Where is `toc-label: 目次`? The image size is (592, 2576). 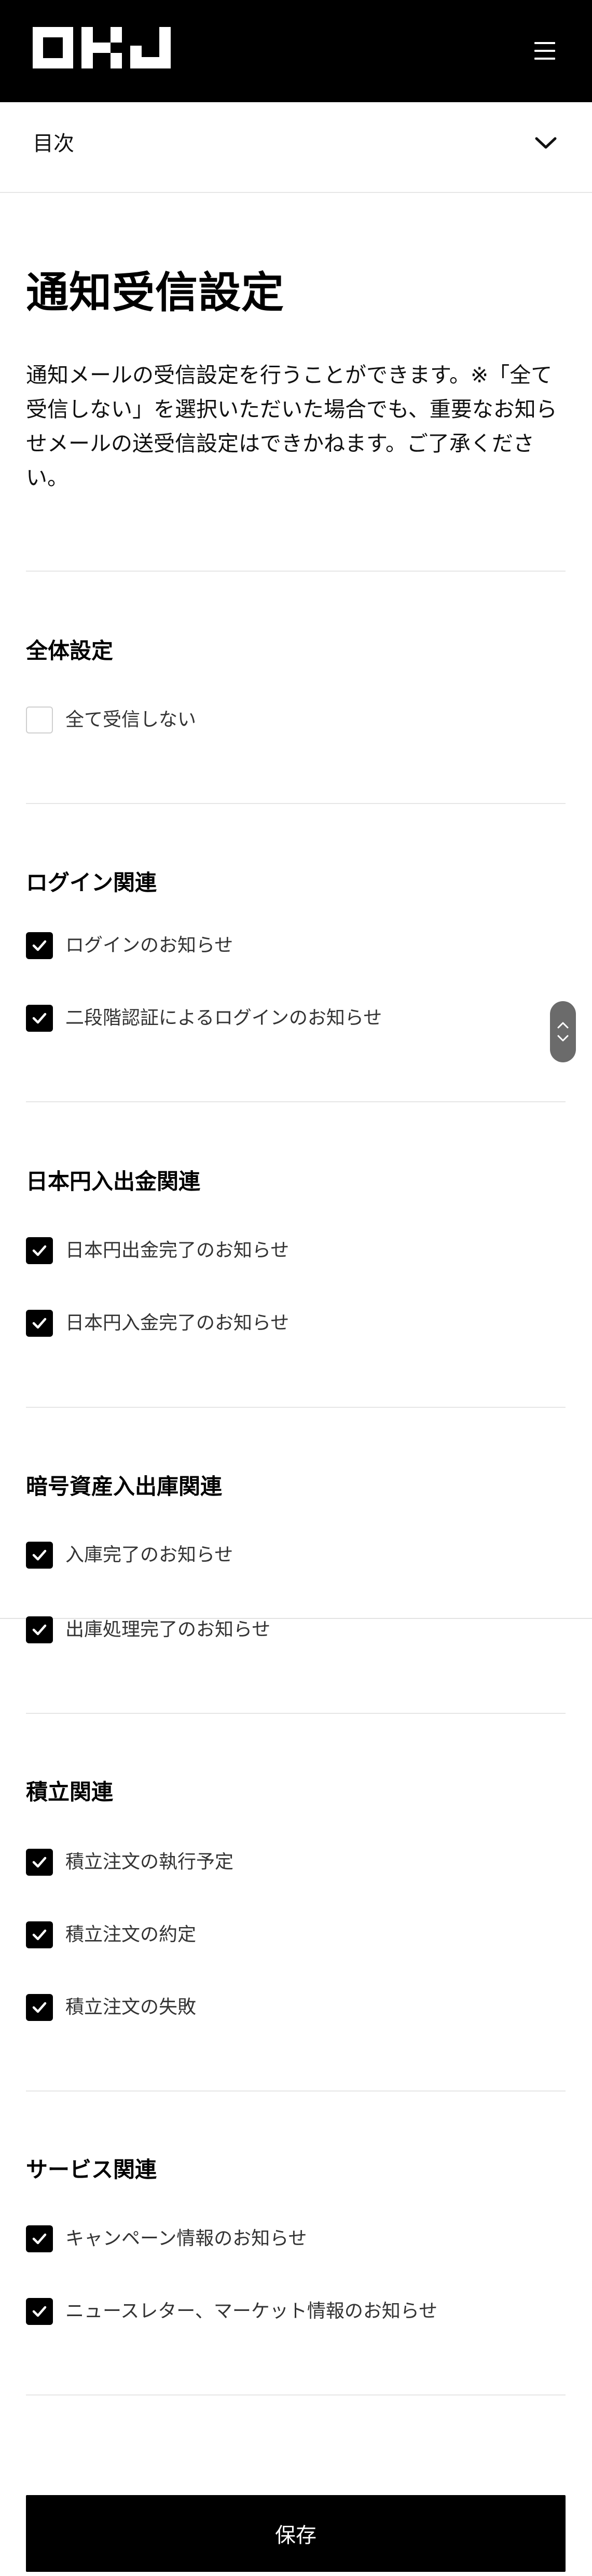
toc-label: 目次 is located at coordinates (53, 144).